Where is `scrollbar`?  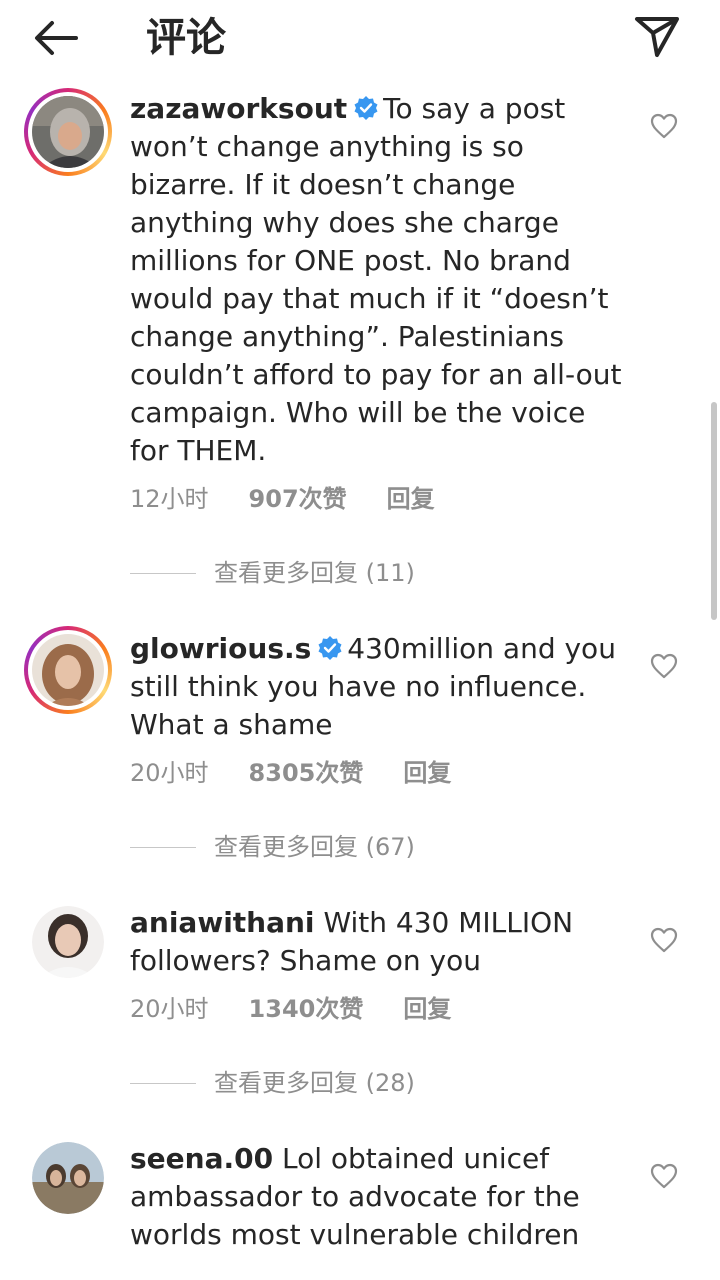
scrollbar is located at coordinates (714, 511).